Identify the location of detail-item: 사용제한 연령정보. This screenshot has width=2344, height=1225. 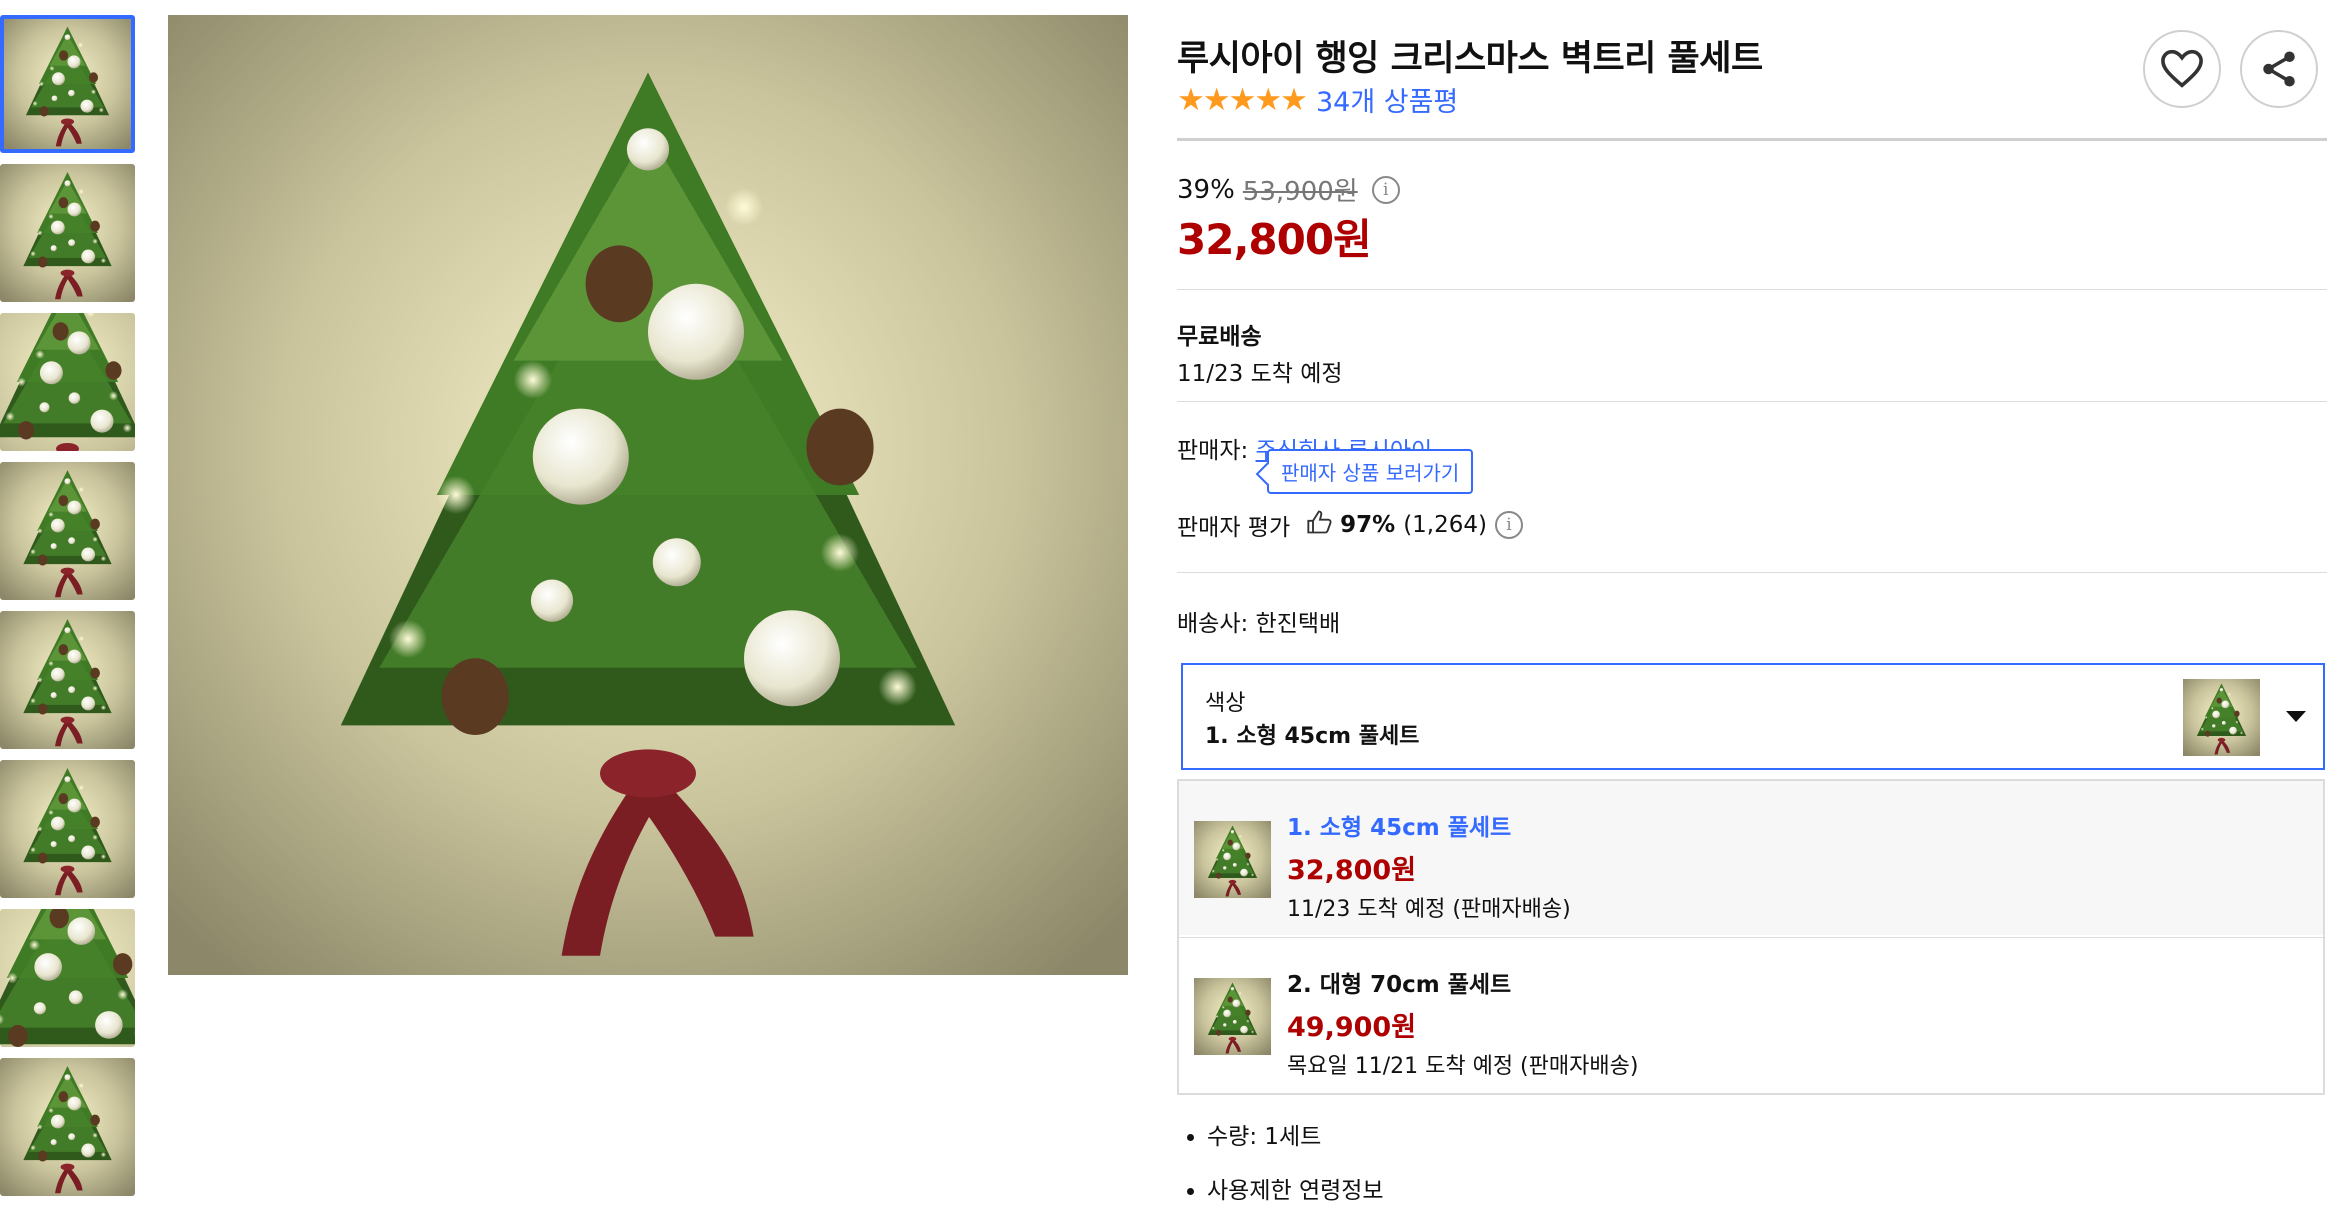
(1295, 1188).